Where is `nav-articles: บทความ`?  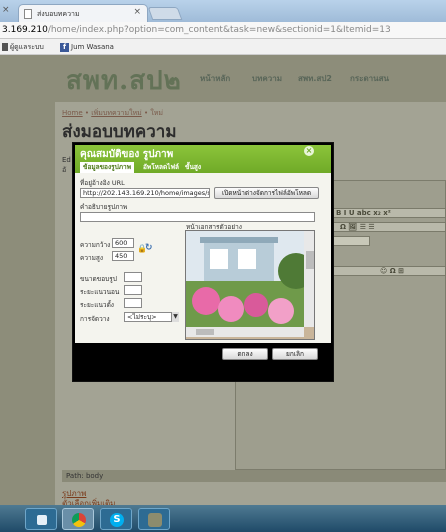
nav-articles: บทความ is located at coordinates (267, 78).